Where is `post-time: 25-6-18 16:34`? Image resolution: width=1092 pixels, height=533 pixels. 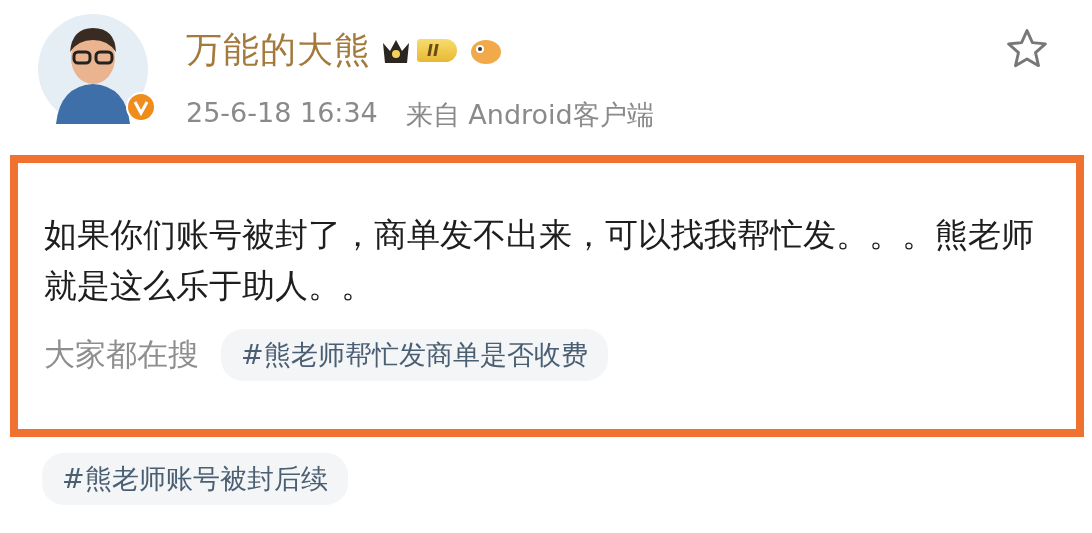
post-time: 25-6-18 16:34 is located at coordinates (282, 113).